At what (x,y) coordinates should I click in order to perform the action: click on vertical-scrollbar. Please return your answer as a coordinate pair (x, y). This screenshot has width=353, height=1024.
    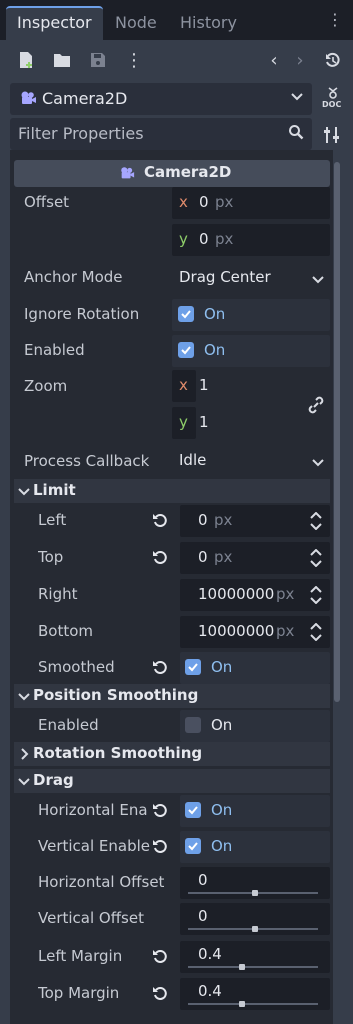
    Looking at the image, I should click on (337, 432).